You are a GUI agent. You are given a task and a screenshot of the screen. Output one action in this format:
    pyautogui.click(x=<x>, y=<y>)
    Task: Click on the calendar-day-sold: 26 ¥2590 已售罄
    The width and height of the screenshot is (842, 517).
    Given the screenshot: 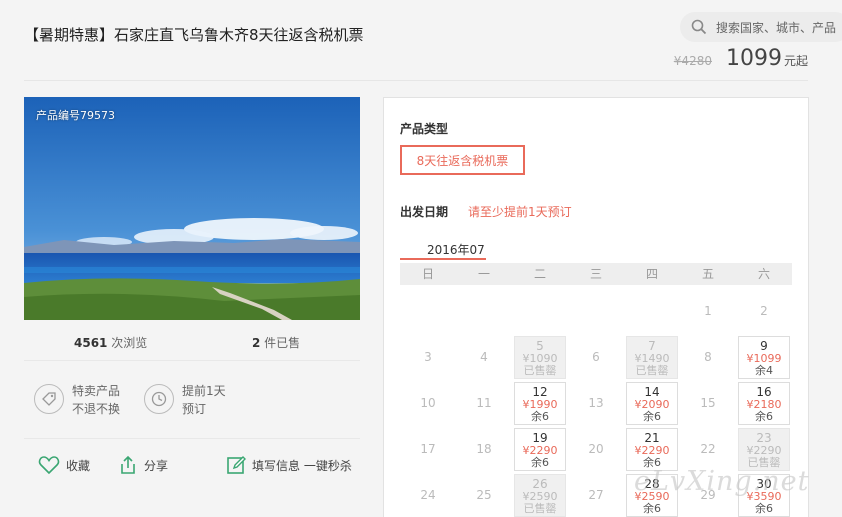 What is the action you would take?
    pyautogui.click(x=540, y=495)
    